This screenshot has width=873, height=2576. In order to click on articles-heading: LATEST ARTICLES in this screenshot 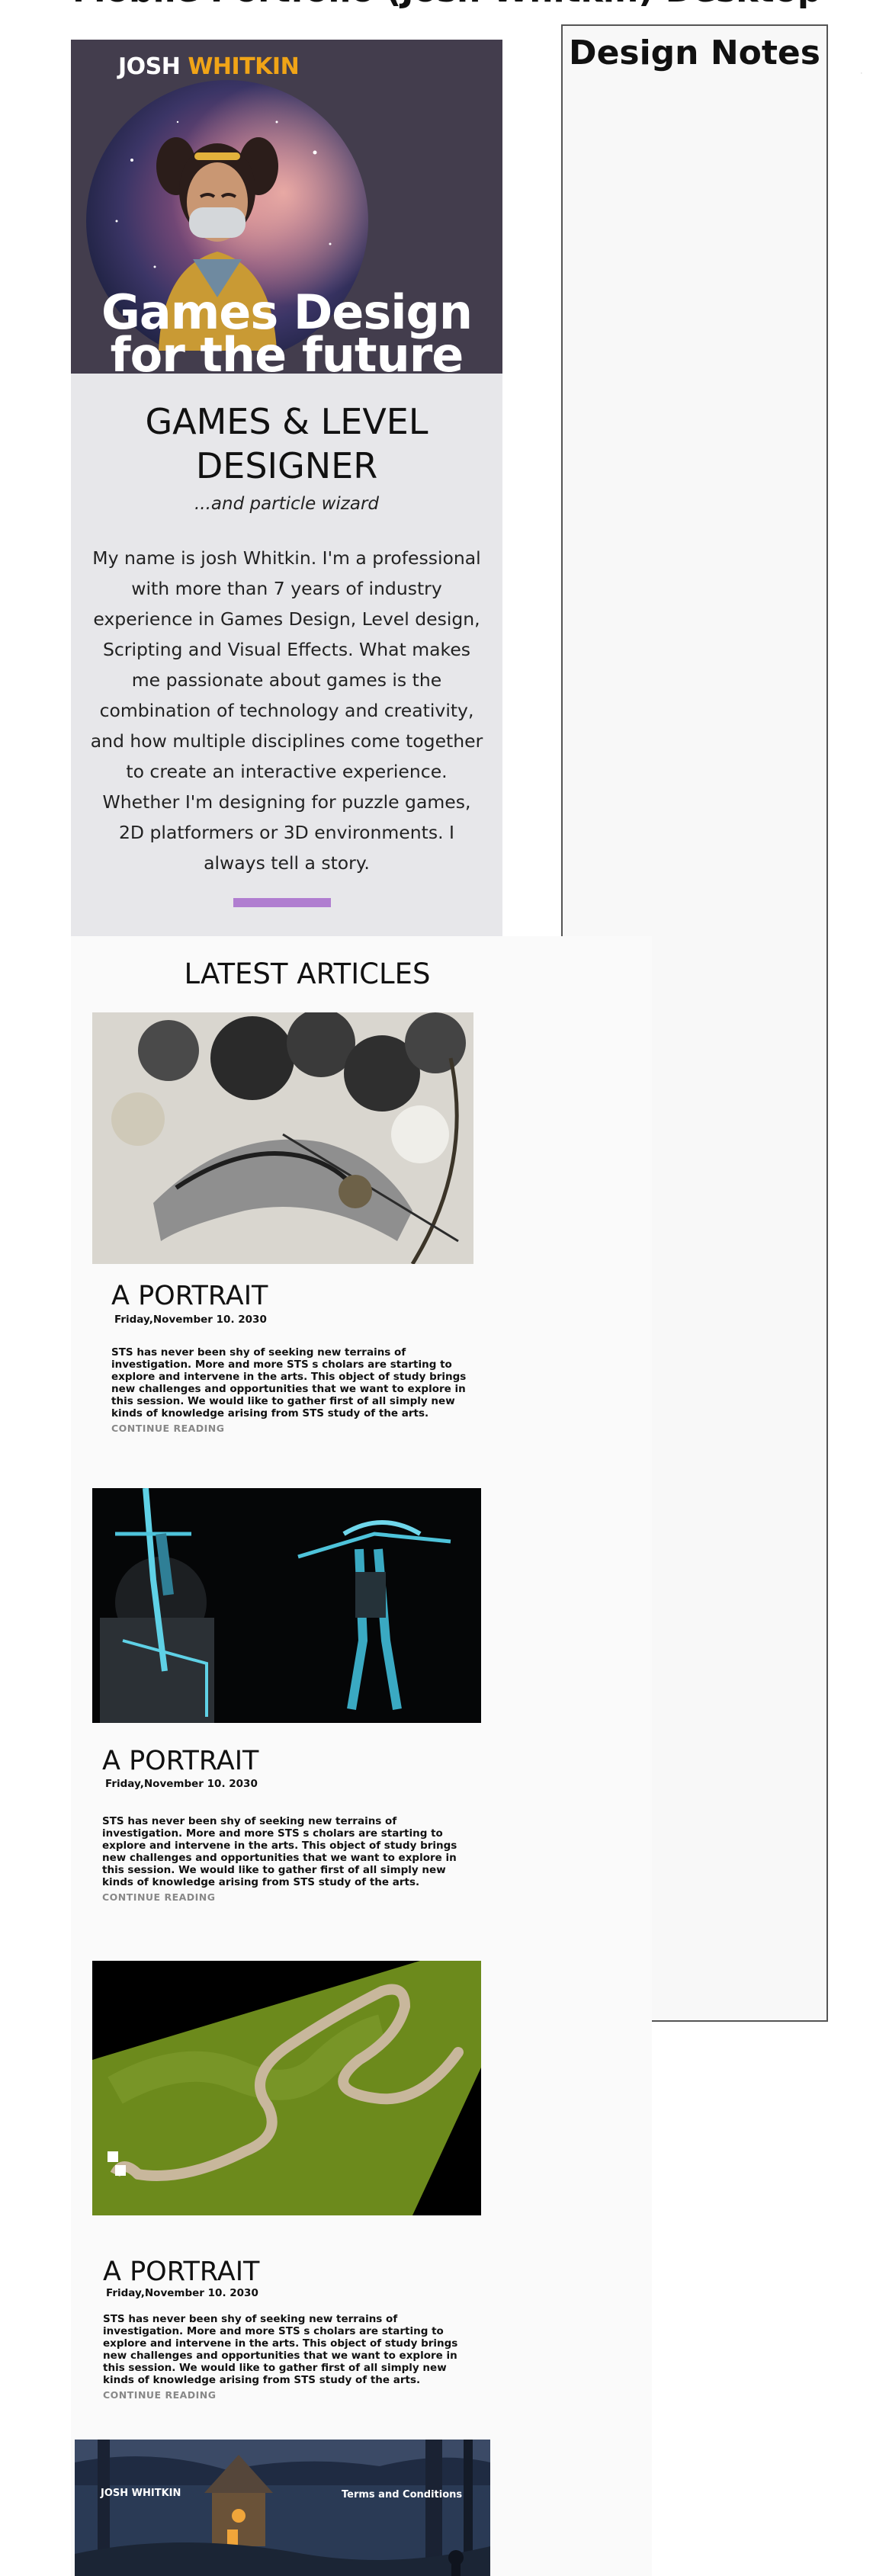, I will do `click(307, 974)`.